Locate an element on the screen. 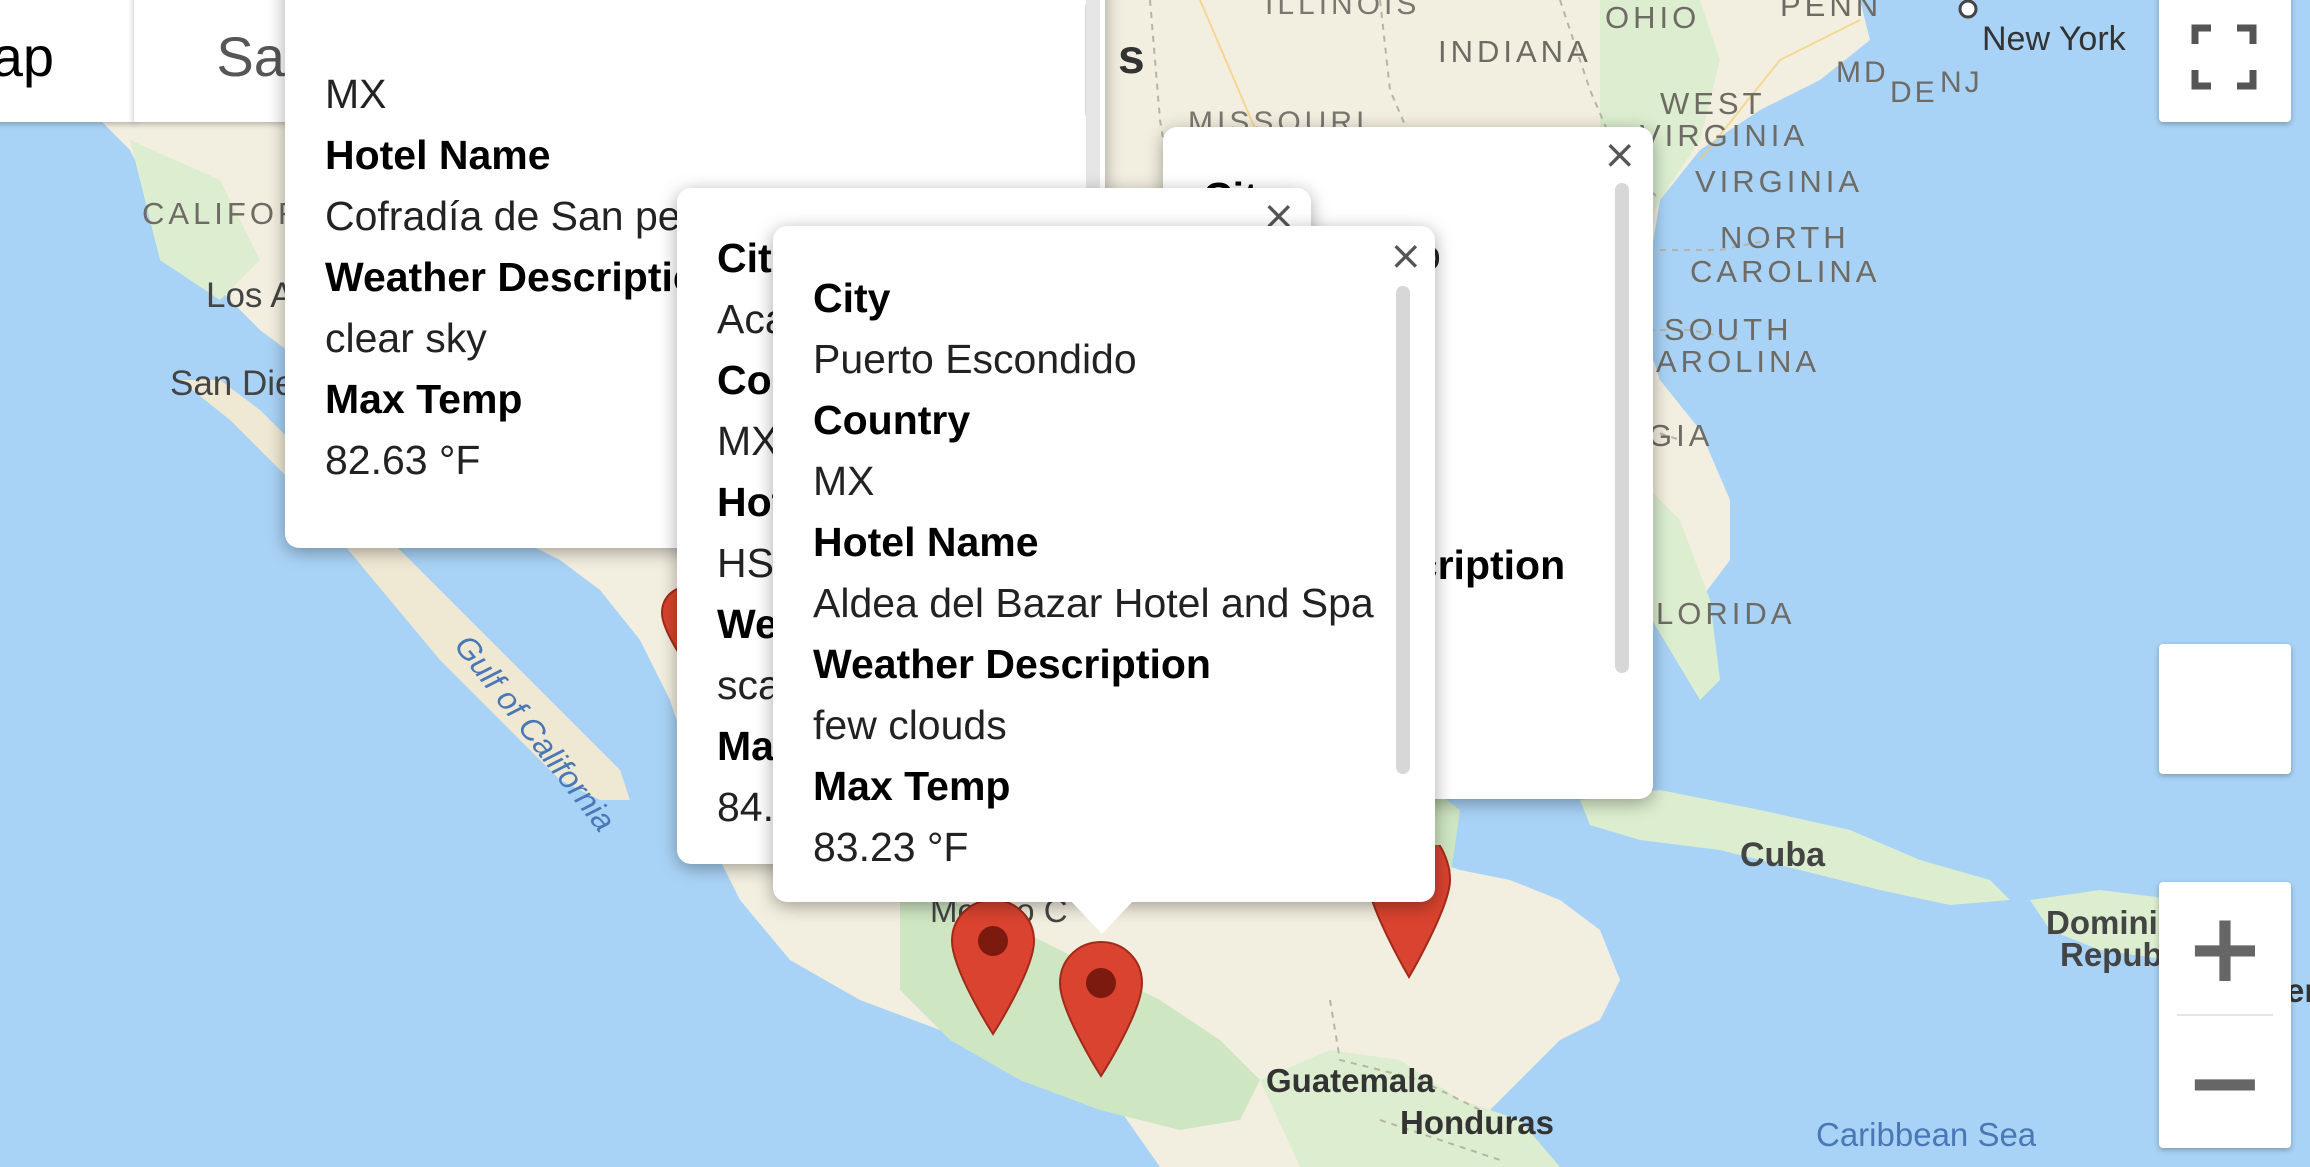 The width and height of the screenshot is (2310, 1167). label-los-angeles: Los A is located at coordinates (250, 295).